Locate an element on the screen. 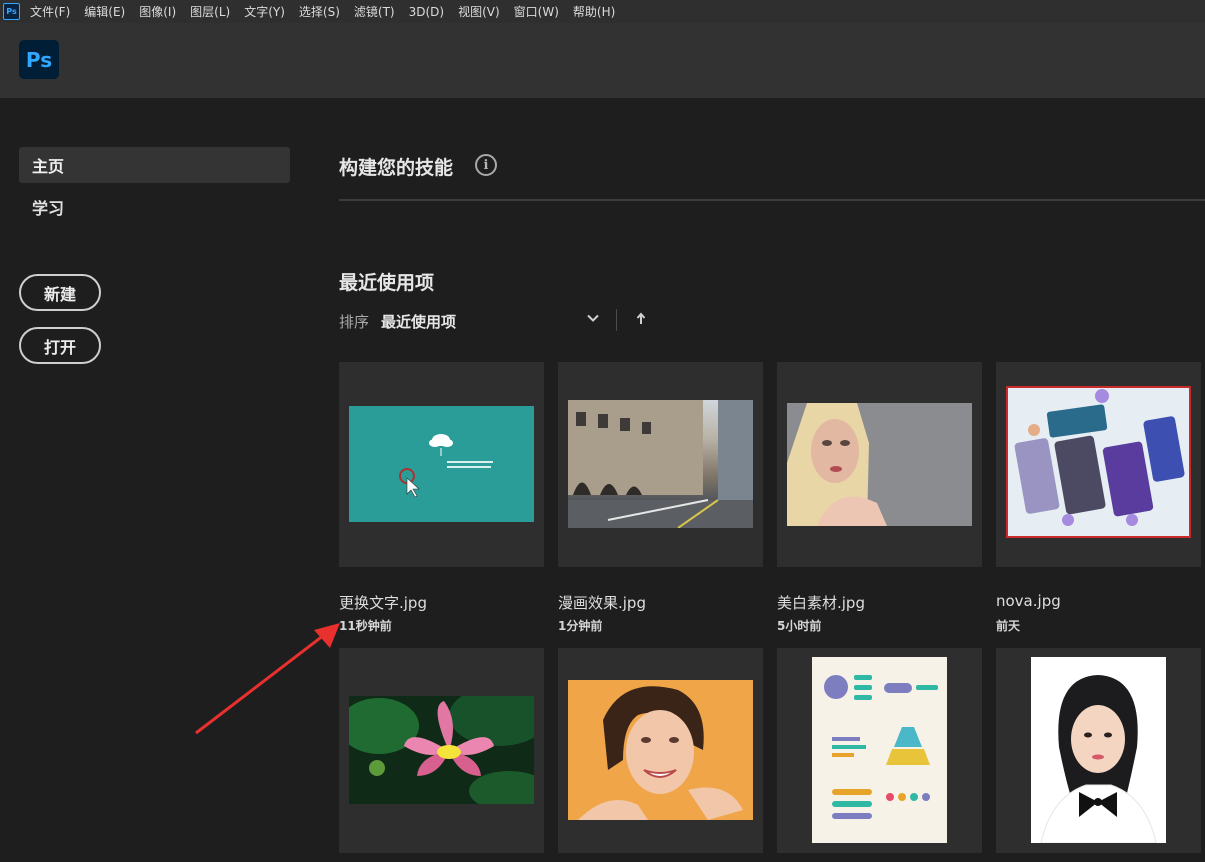  sidebar-item-home: 主页 is located at coordinates (154, 165).